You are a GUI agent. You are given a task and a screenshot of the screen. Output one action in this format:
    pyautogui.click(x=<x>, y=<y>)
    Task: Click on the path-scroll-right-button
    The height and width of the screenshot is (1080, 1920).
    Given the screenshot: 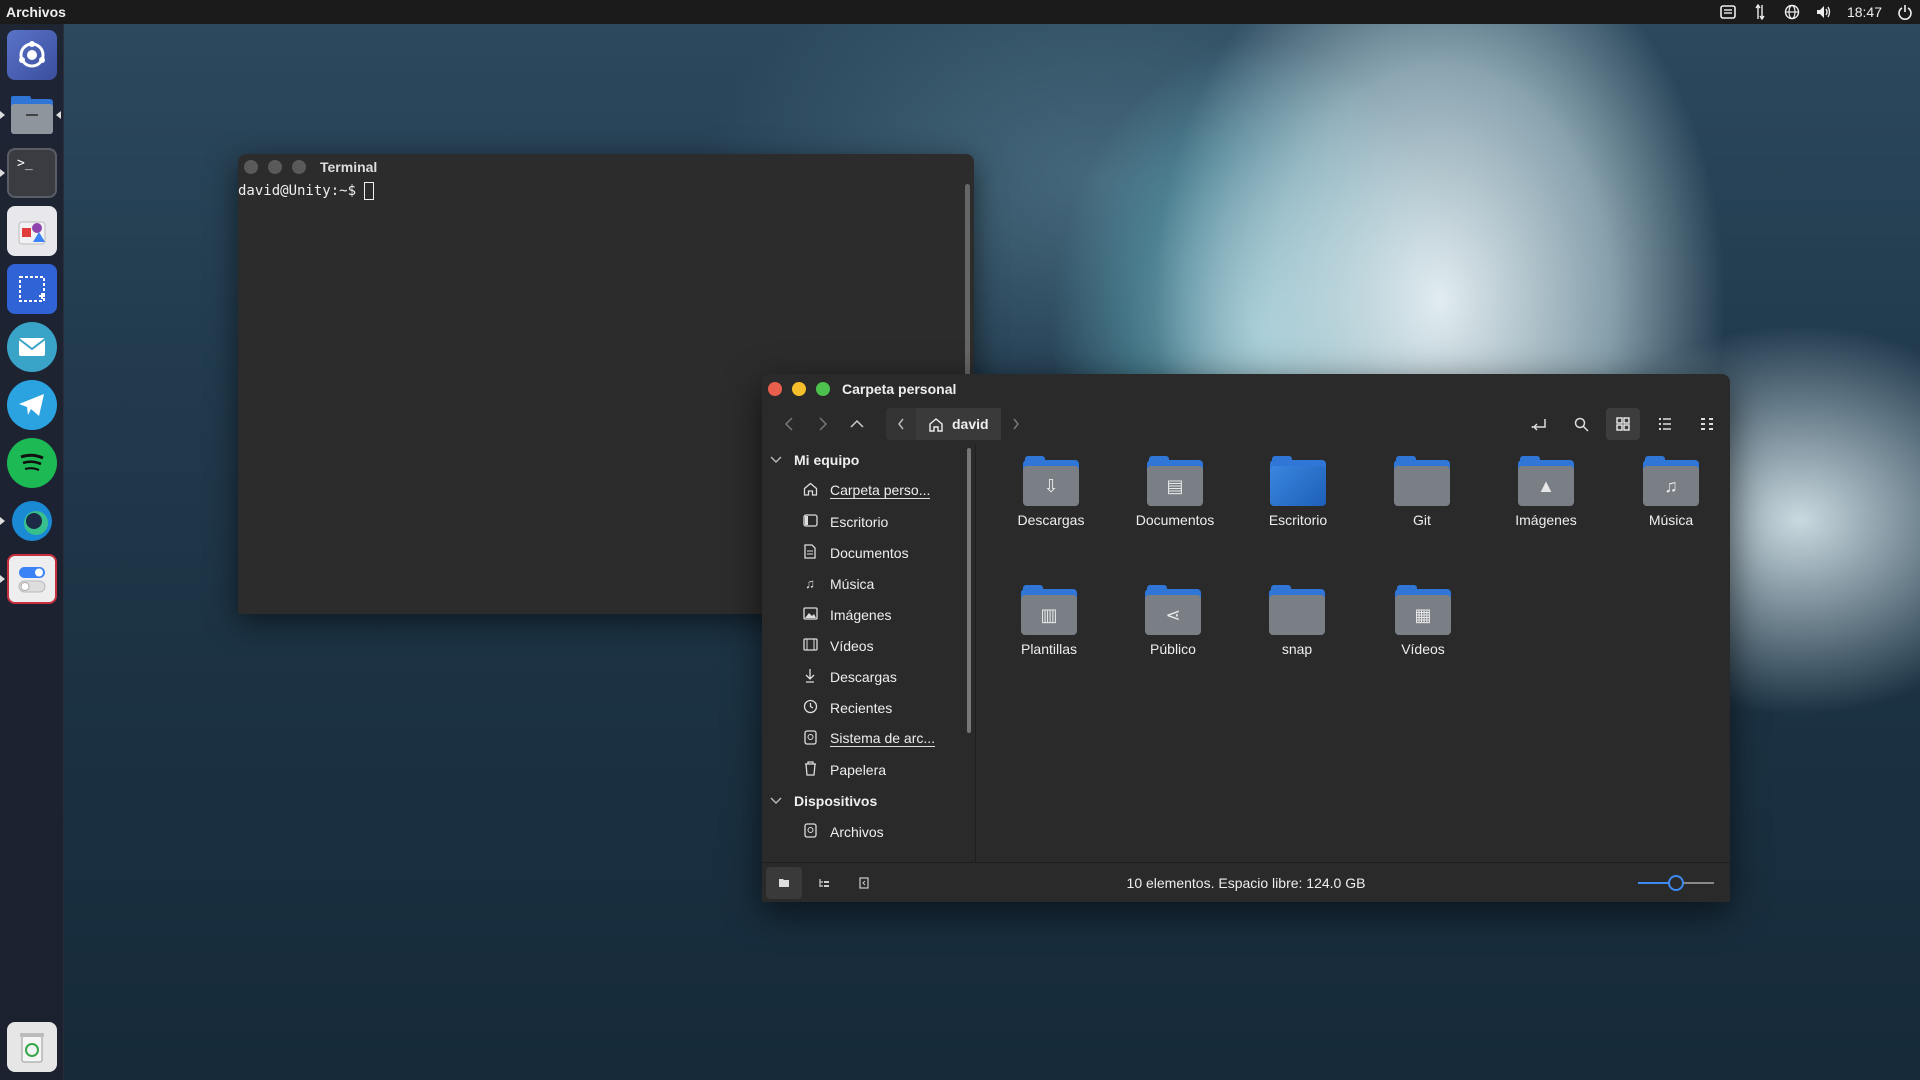 What is the action you would take?
    pyautogui.click(x=1016, y=424)
    